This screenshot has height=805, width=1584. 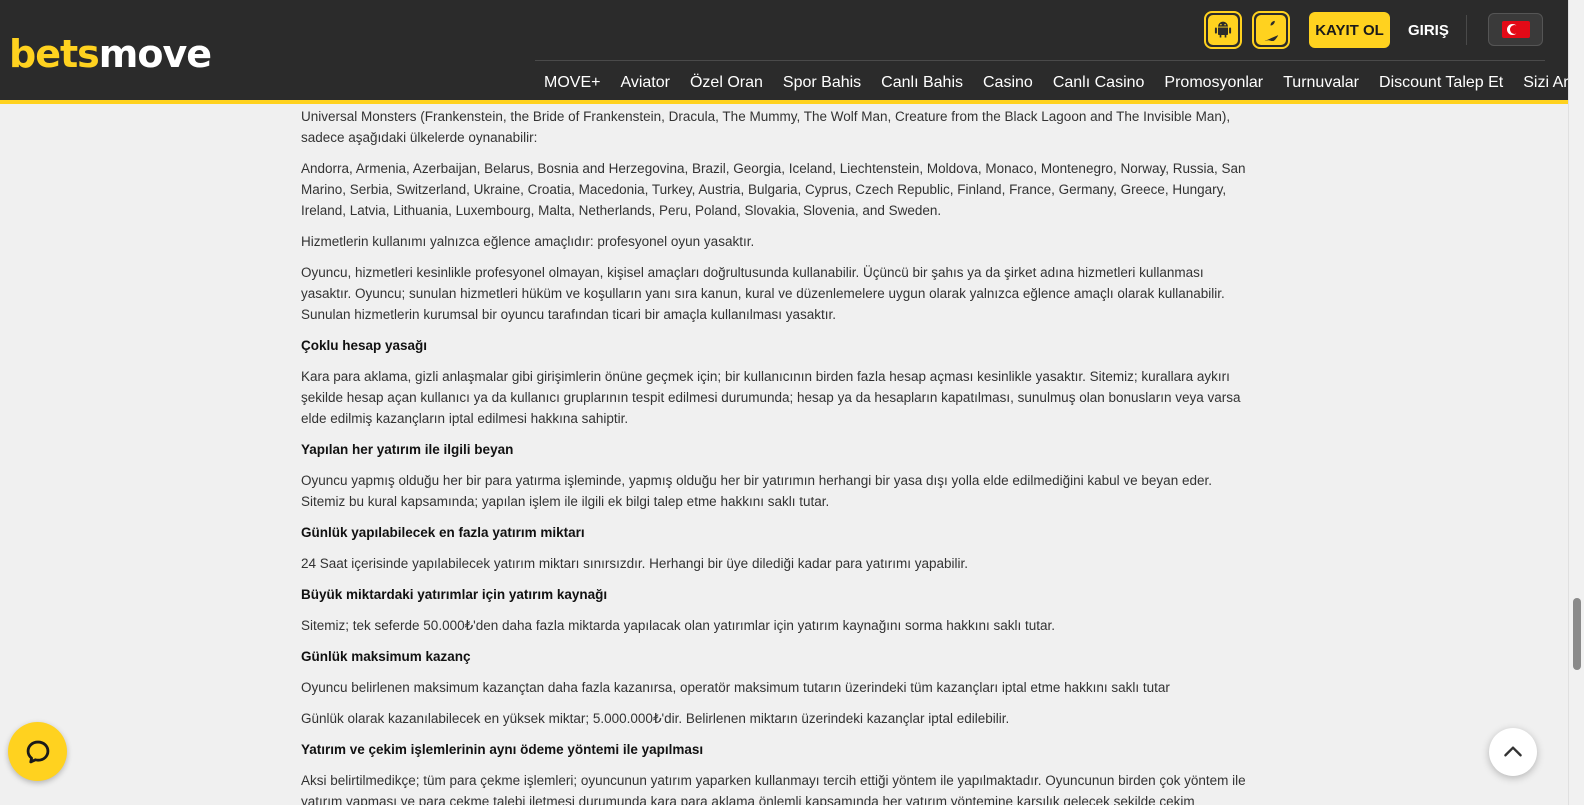 What do you see at coordinates (726, 83) in the screenshot?
I see `nav-item-ozel-oran: Özel Oran` at bounding box center [726, 83].